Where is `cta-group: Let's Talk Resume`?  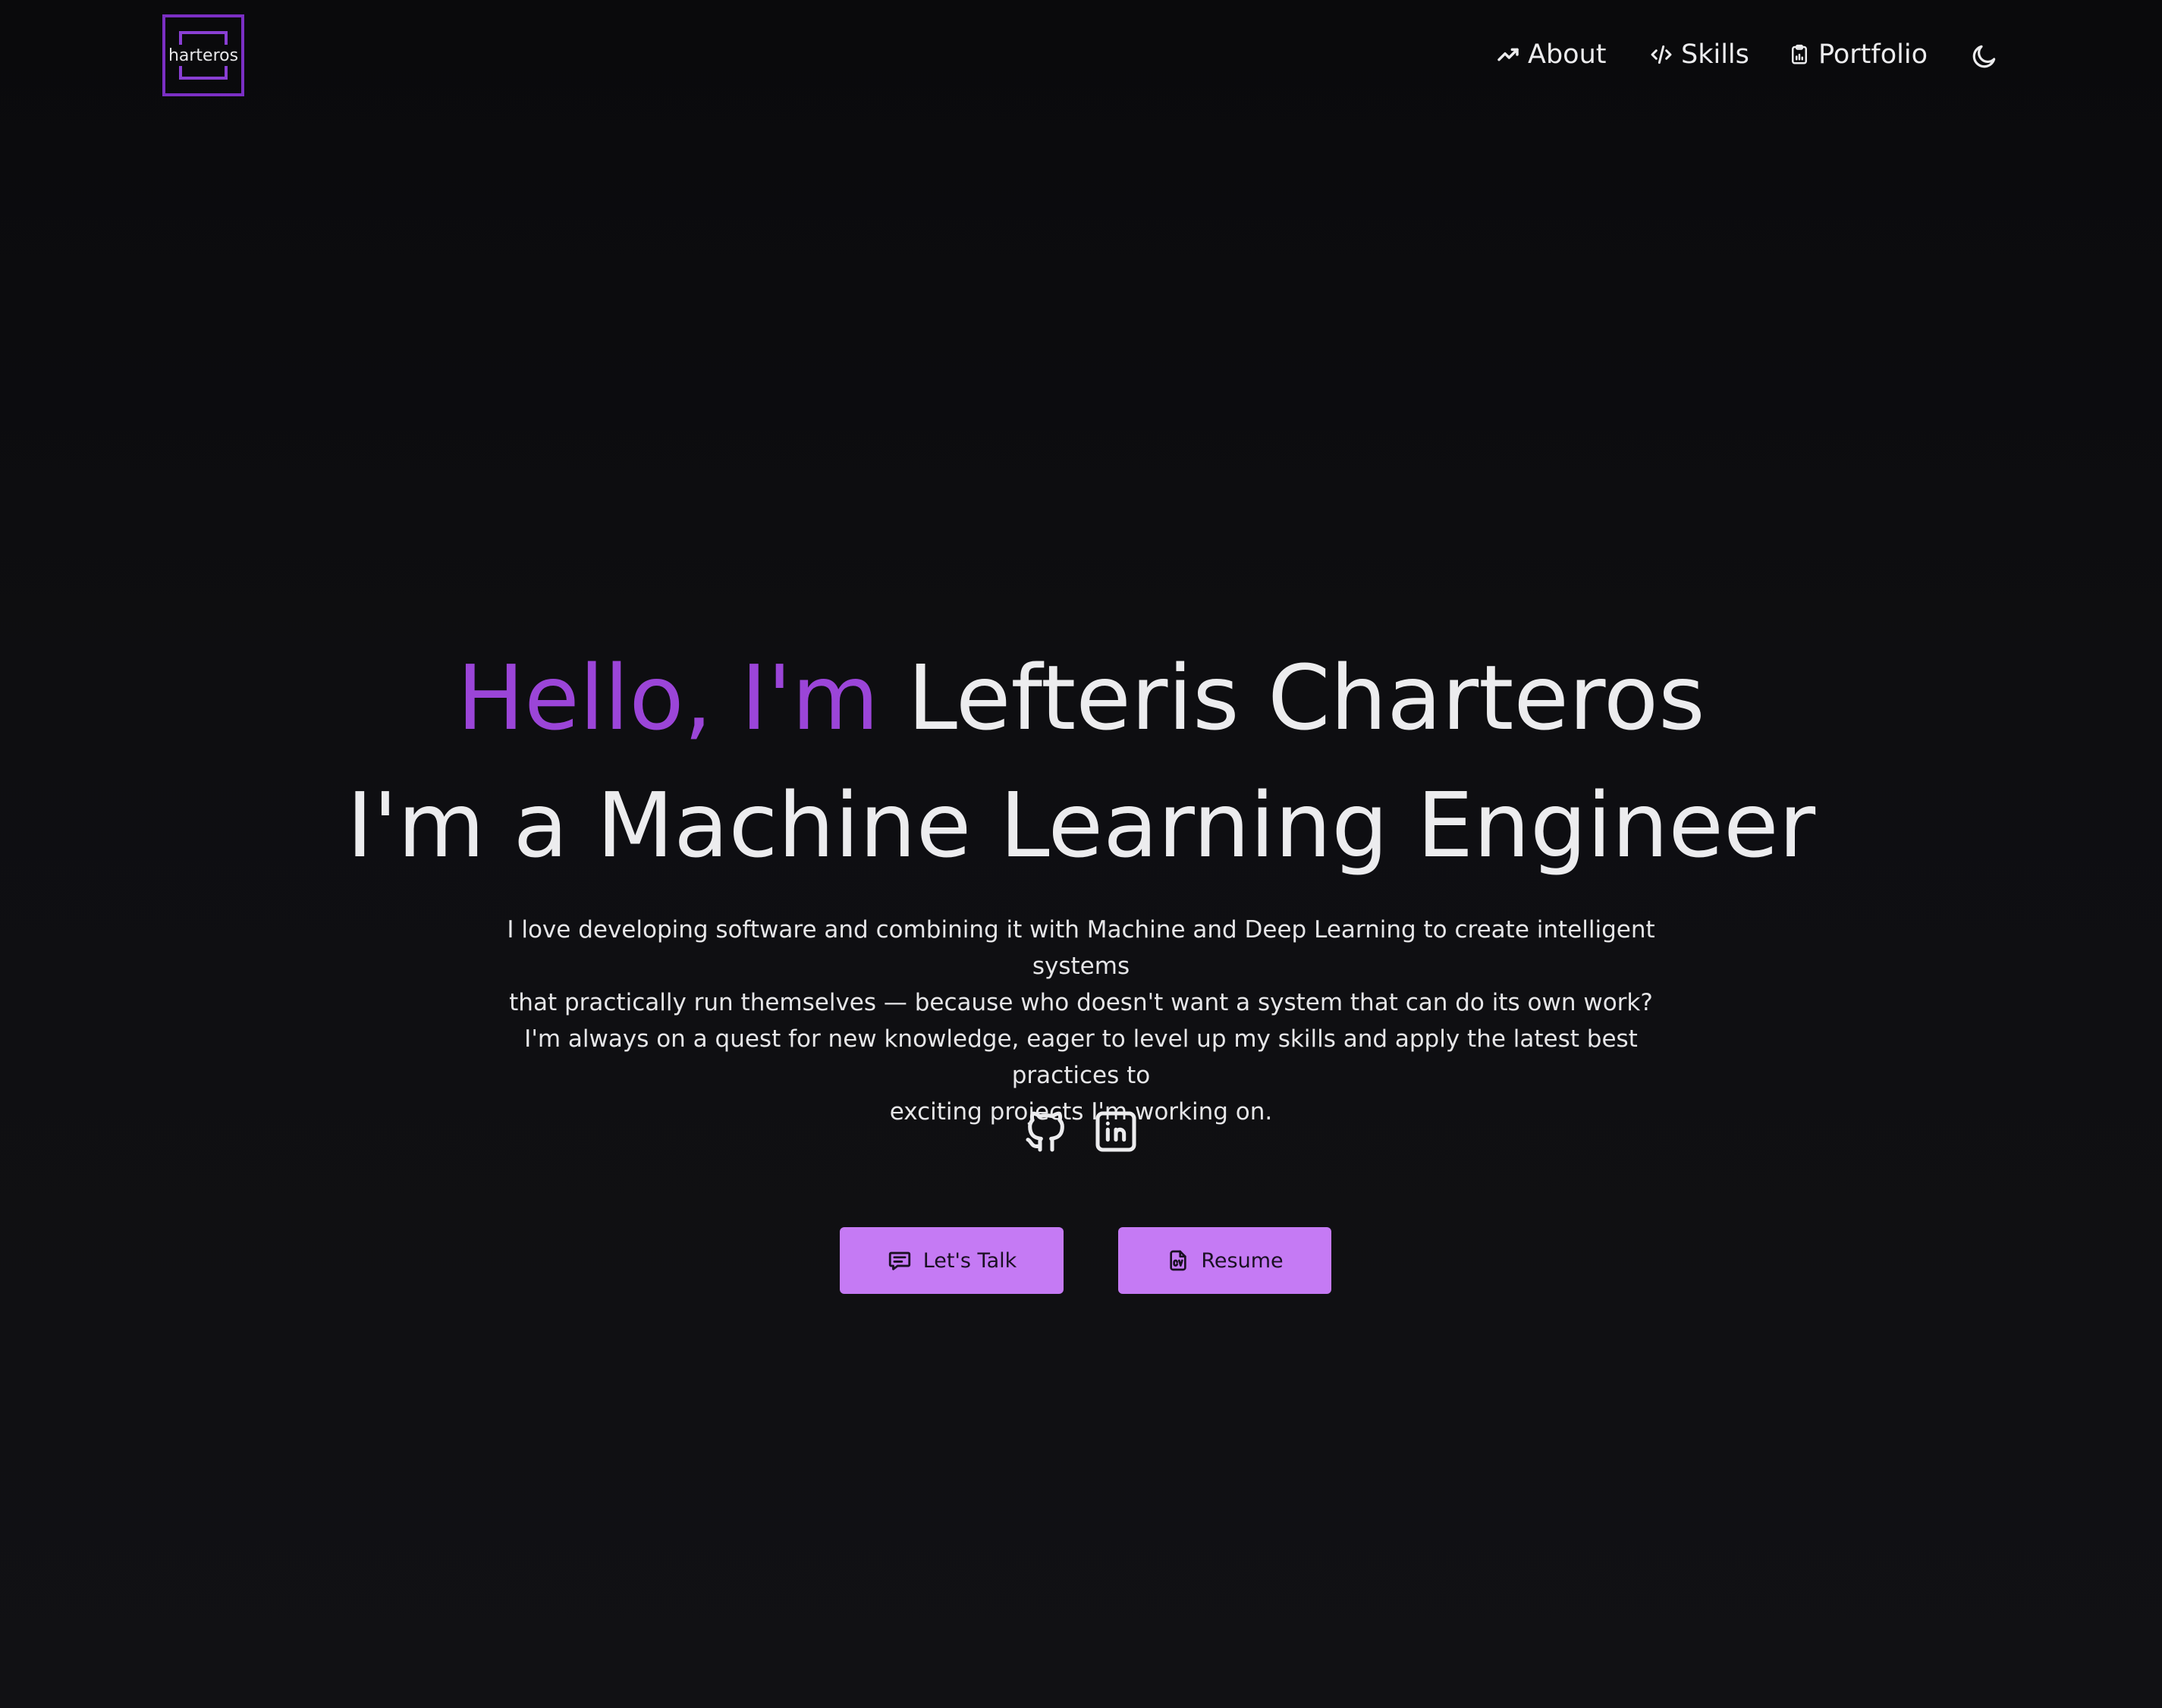
cta-group: Let's Talk Resume is located at coordinates (1081, 1260).